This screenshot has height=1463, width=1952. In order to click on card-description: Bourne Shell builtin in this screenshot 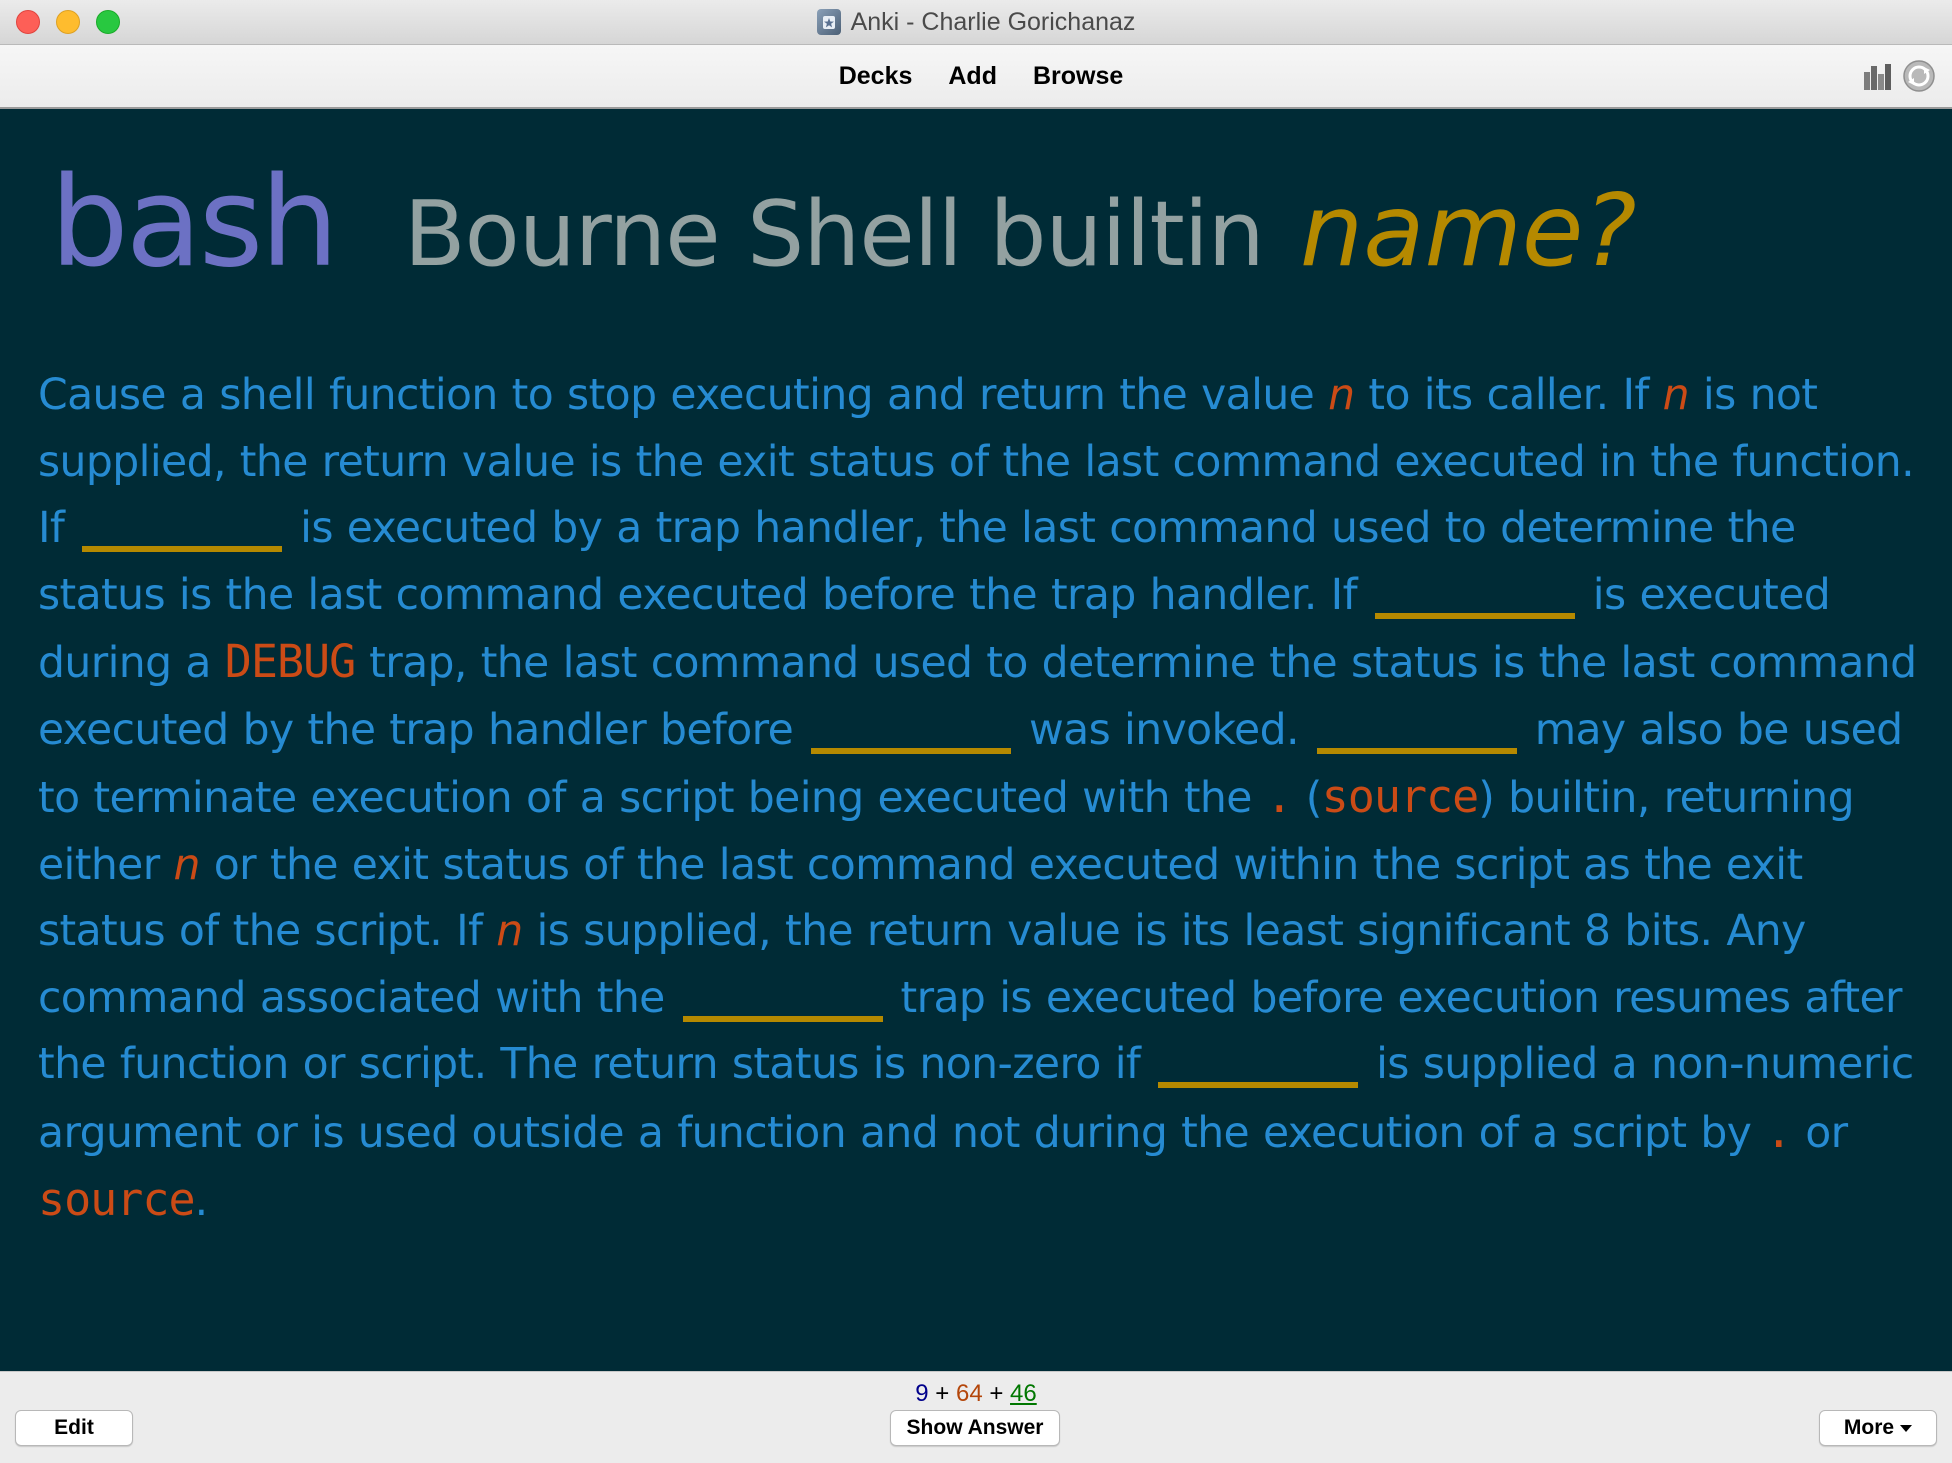, I will do `click(834, 234)`.